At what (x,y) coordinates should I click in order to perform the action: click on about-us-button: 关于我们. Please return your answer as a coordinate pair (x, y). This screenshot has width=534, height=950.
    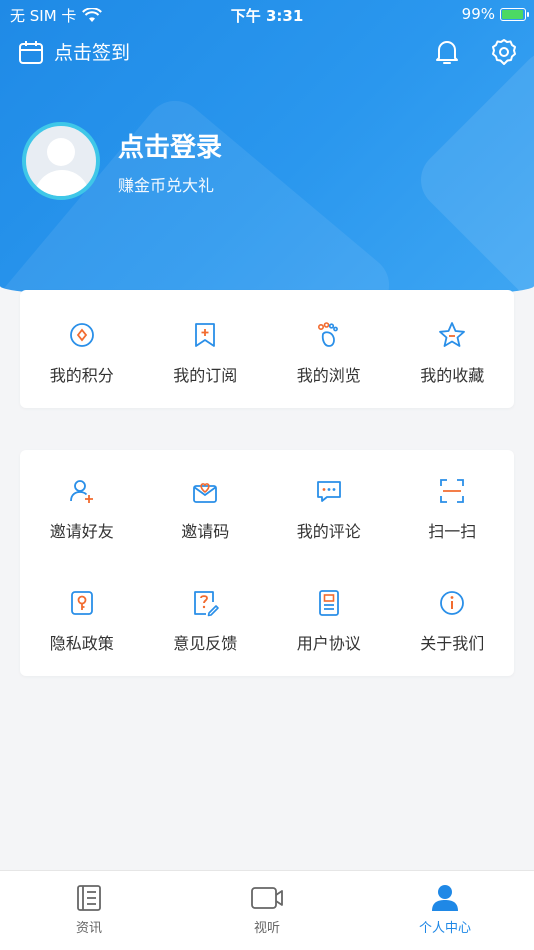
    Looking at the image, I should click on (453, 621).